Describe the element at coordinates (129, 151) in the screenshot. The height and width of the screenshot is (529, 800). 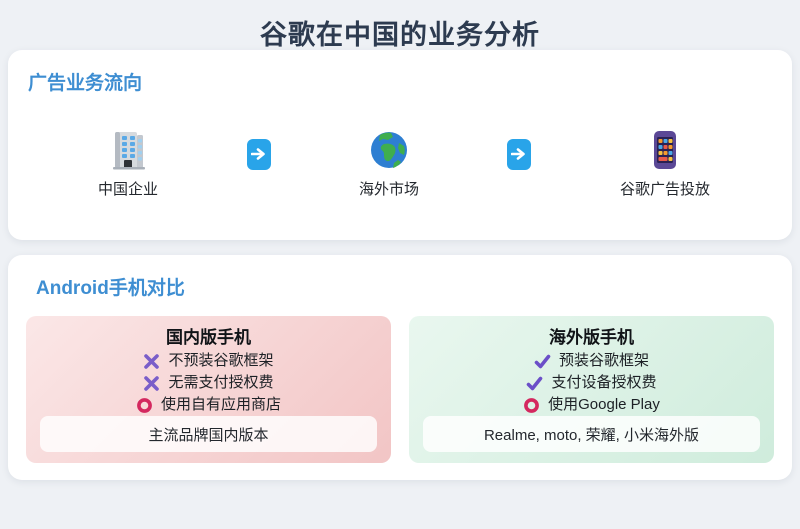
I see `office-building-icon` at that location.